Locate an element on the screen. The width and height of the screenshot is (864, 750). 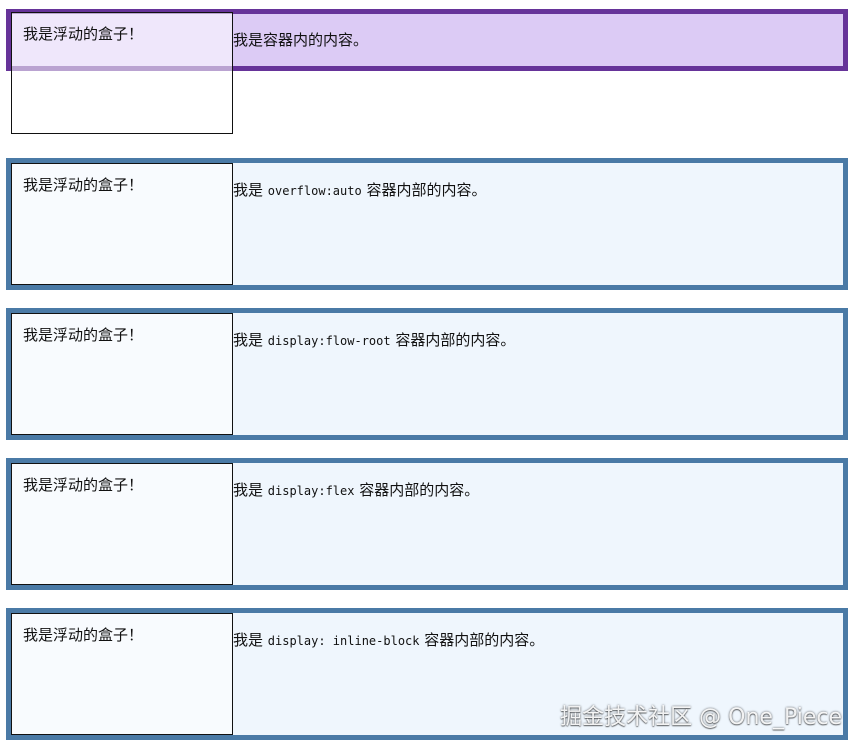
content-prefix: 我是容器内的内容。 is located at coordinates (301, 40).